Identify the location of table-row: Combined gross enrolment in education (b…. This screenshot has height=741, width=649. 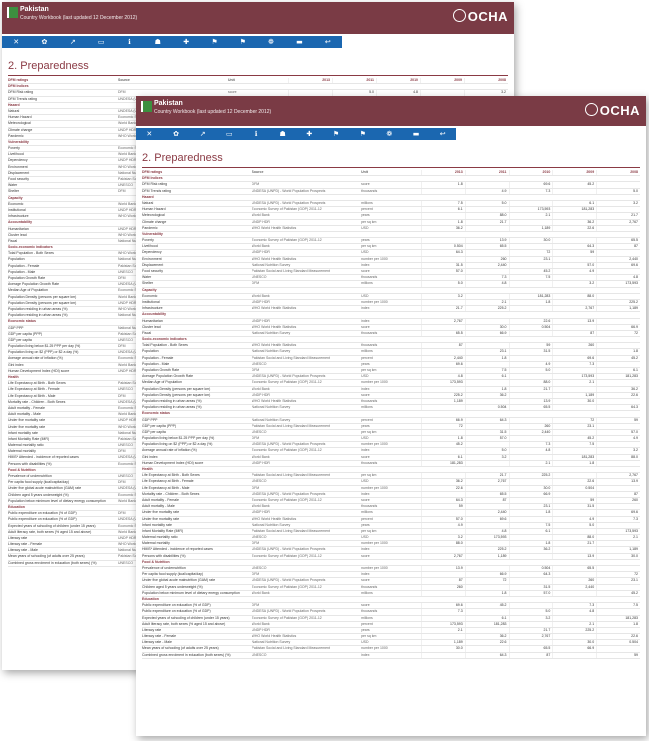
(391, 655).